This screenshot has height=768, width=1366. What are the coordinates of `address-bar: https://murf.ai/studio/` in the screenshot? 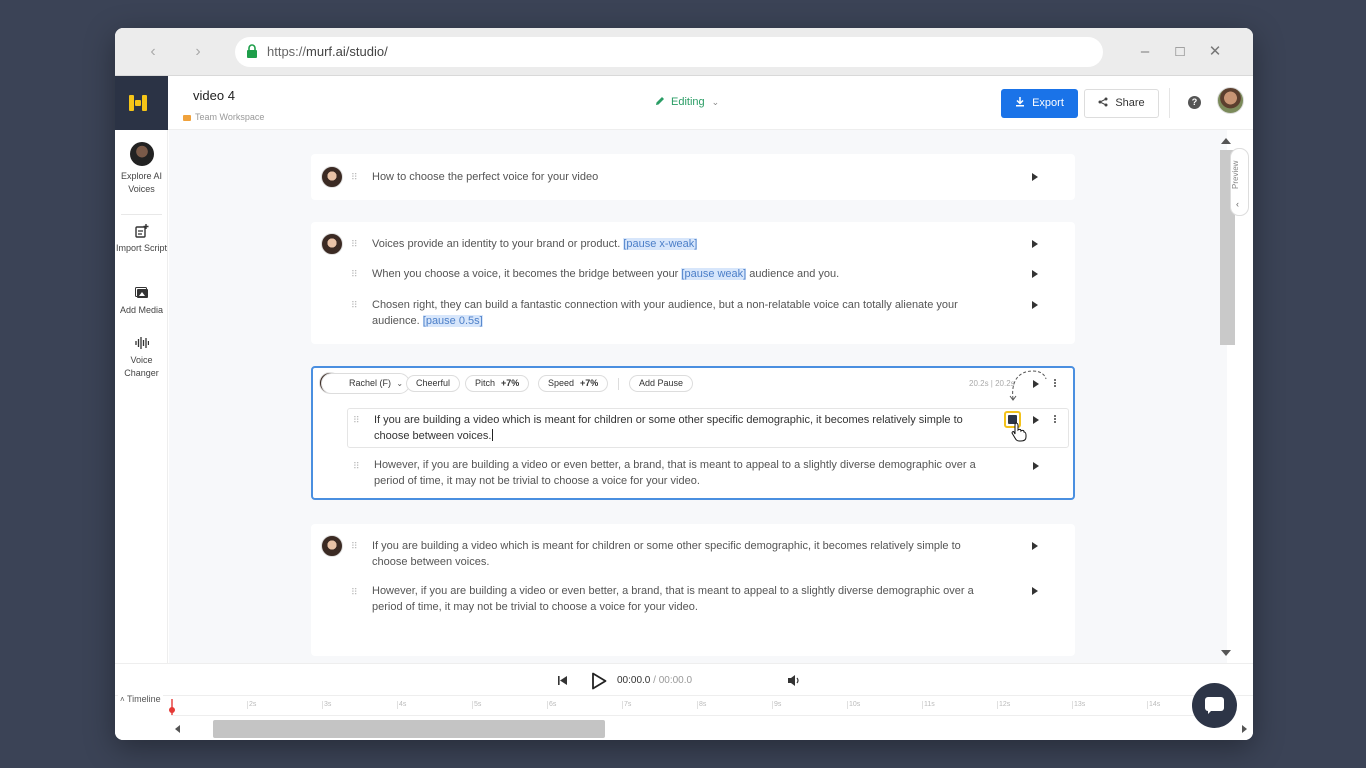 It's located at (669, 52).